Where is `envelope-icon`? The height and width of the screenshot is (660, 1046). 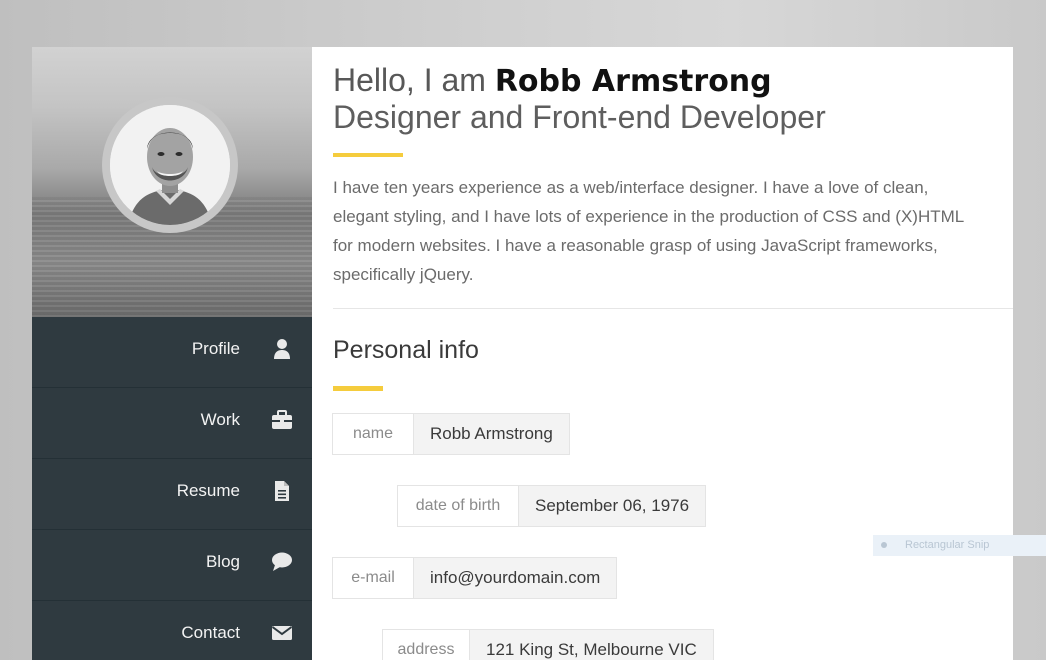 envelope-icon is located at coordinates (282, 633).